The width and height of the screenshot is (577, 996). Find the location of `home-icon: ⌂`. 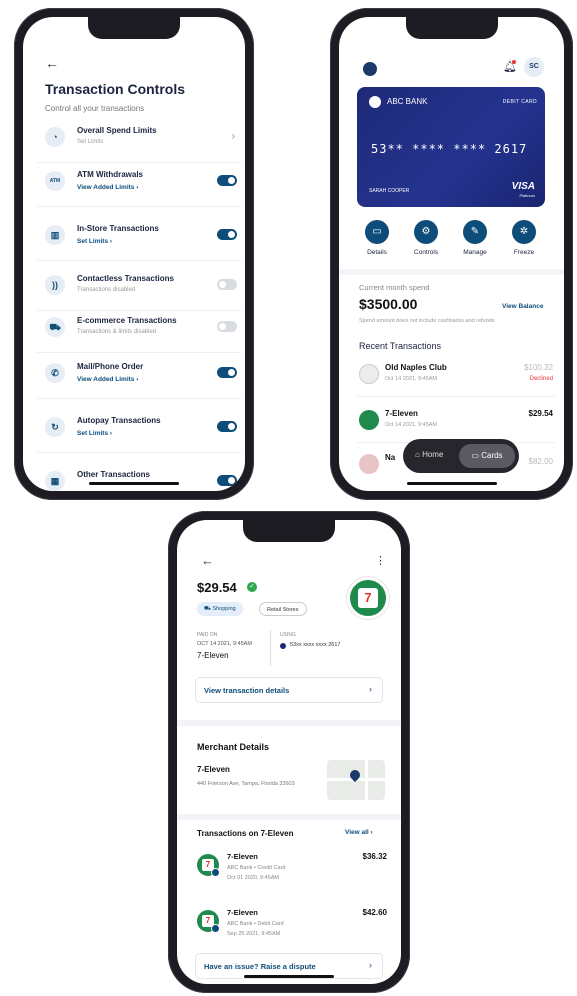

home-icon: ⌂ is located at coordinates (419, 454).